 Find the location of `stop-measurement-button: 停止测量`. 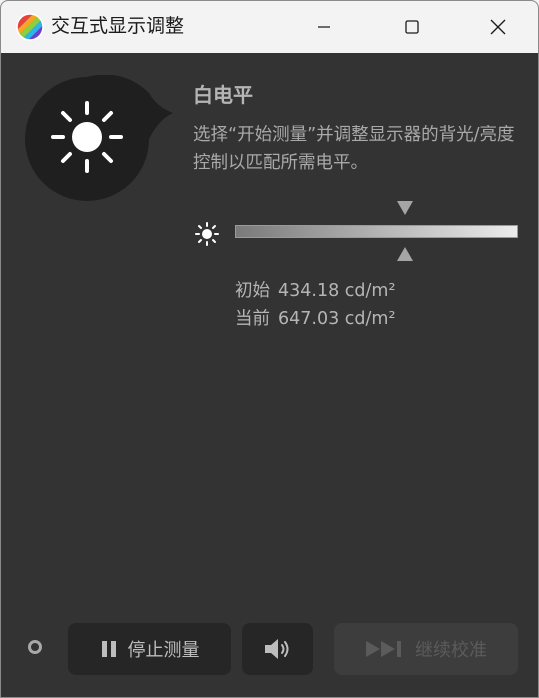

stop-measurement-button: 停止测量 is located at coordinates (149, 649).